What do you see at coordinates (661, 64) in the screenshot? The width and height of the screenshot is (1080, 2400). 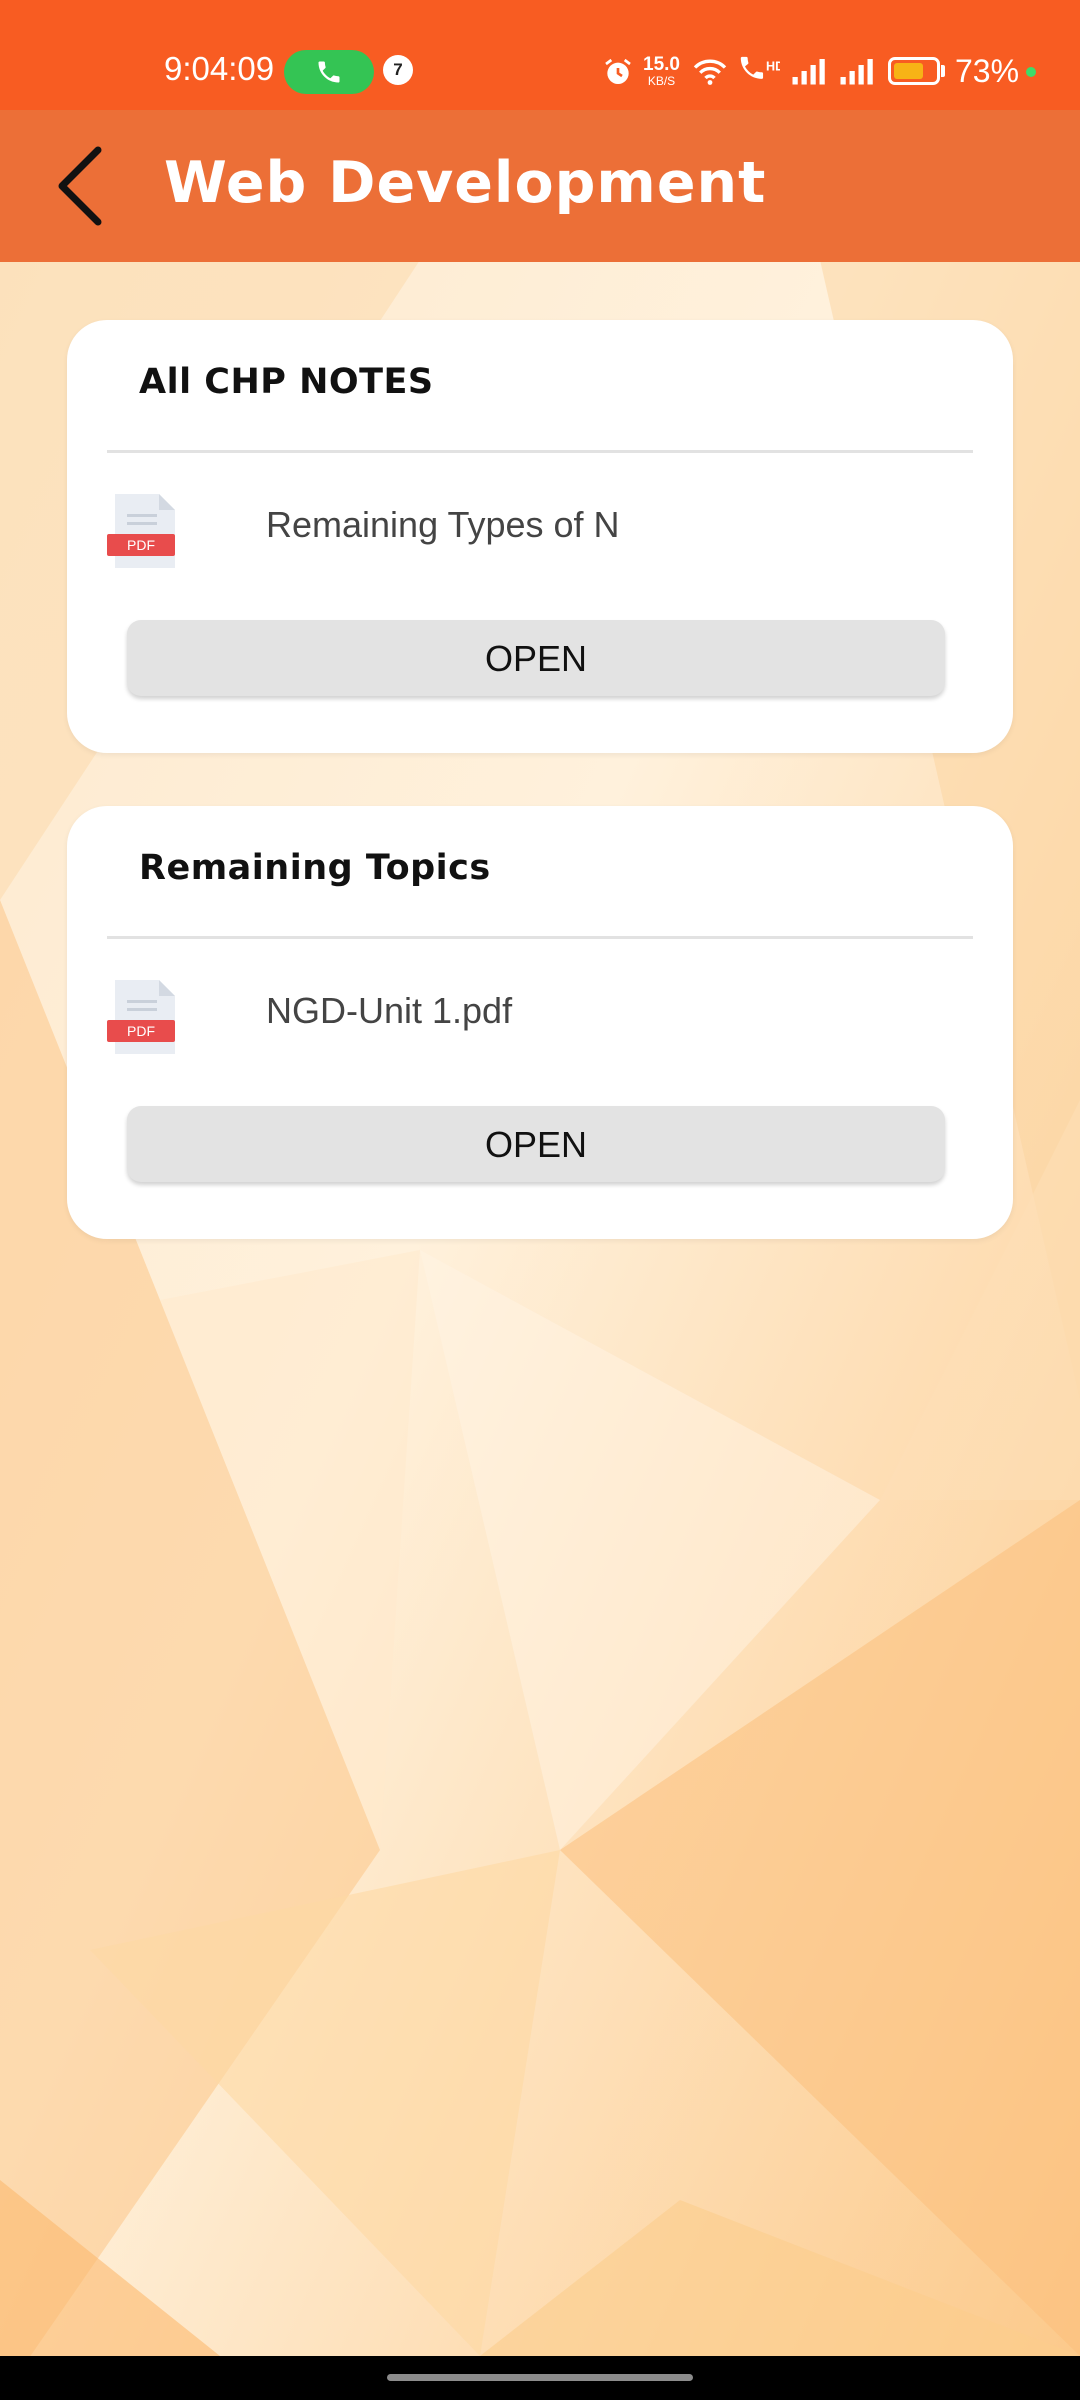 I see `speed-value: 15.0` at bounding box center [661, 64].